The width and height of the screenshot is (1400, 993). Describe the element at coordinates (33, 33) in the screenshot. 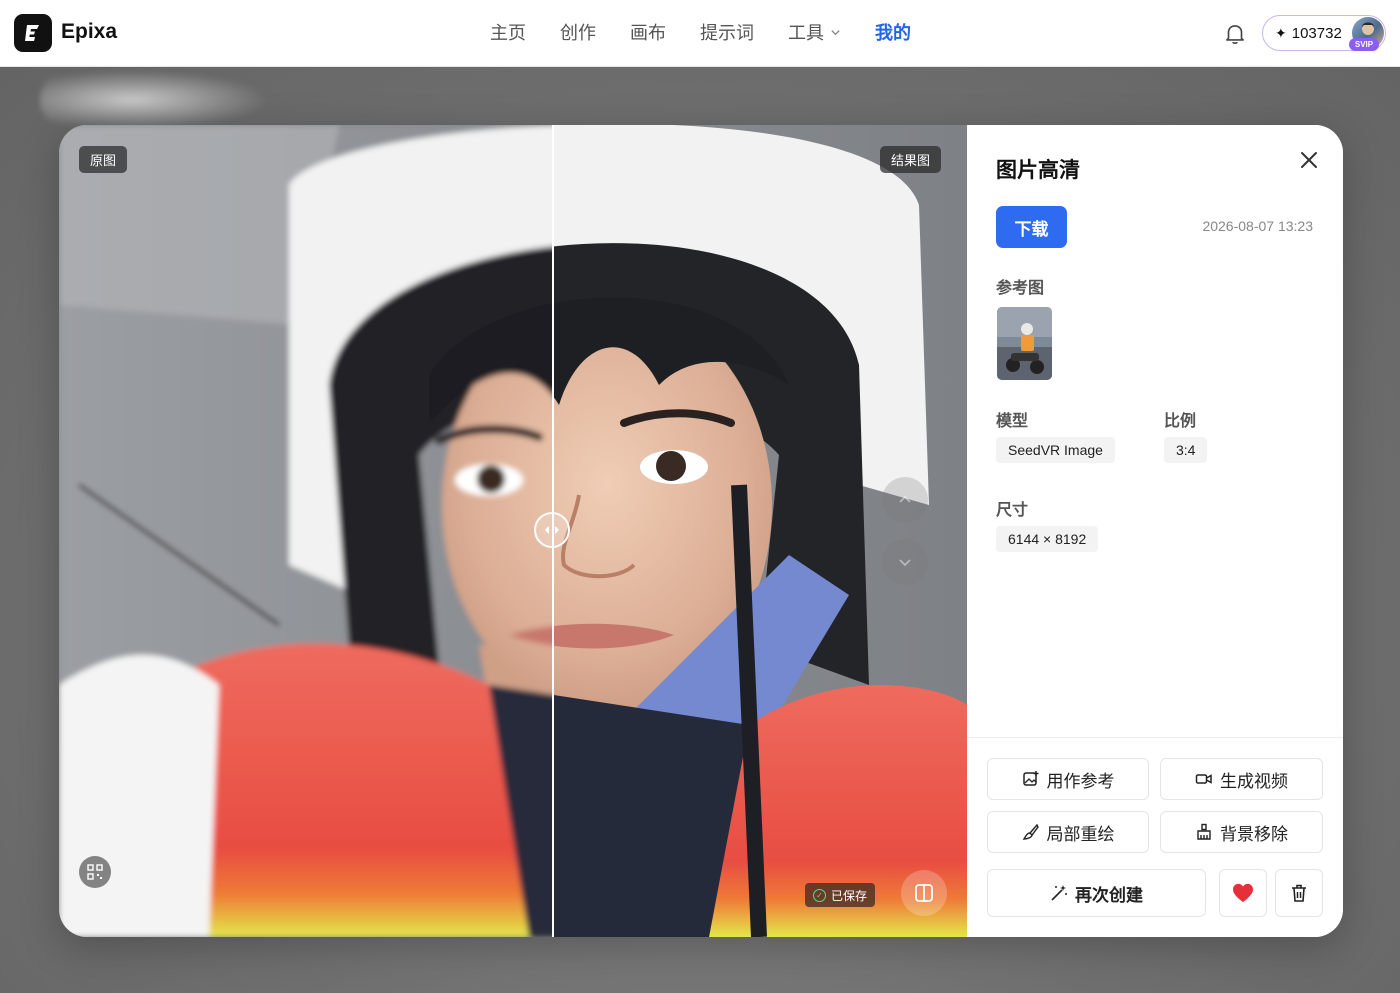

I see `epixa-logo-icon` at that location.